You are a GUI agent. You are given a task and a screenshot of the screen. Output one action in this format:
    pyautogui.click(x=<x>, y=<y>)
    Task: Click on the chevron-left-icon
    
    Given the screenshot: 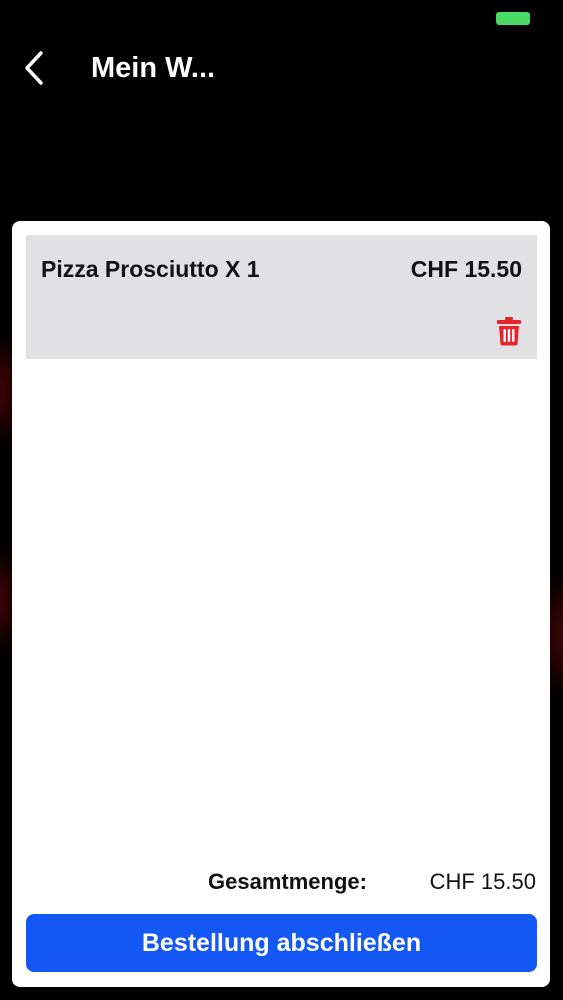 What is the action you would take?
    pyautogui.click(x=34, y=68)
    